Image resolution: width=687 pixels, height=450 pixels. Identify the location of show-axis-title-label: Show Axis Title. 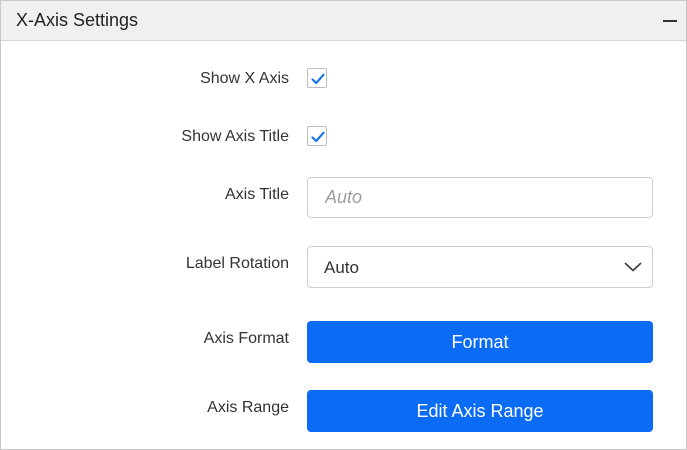
(235, 136).